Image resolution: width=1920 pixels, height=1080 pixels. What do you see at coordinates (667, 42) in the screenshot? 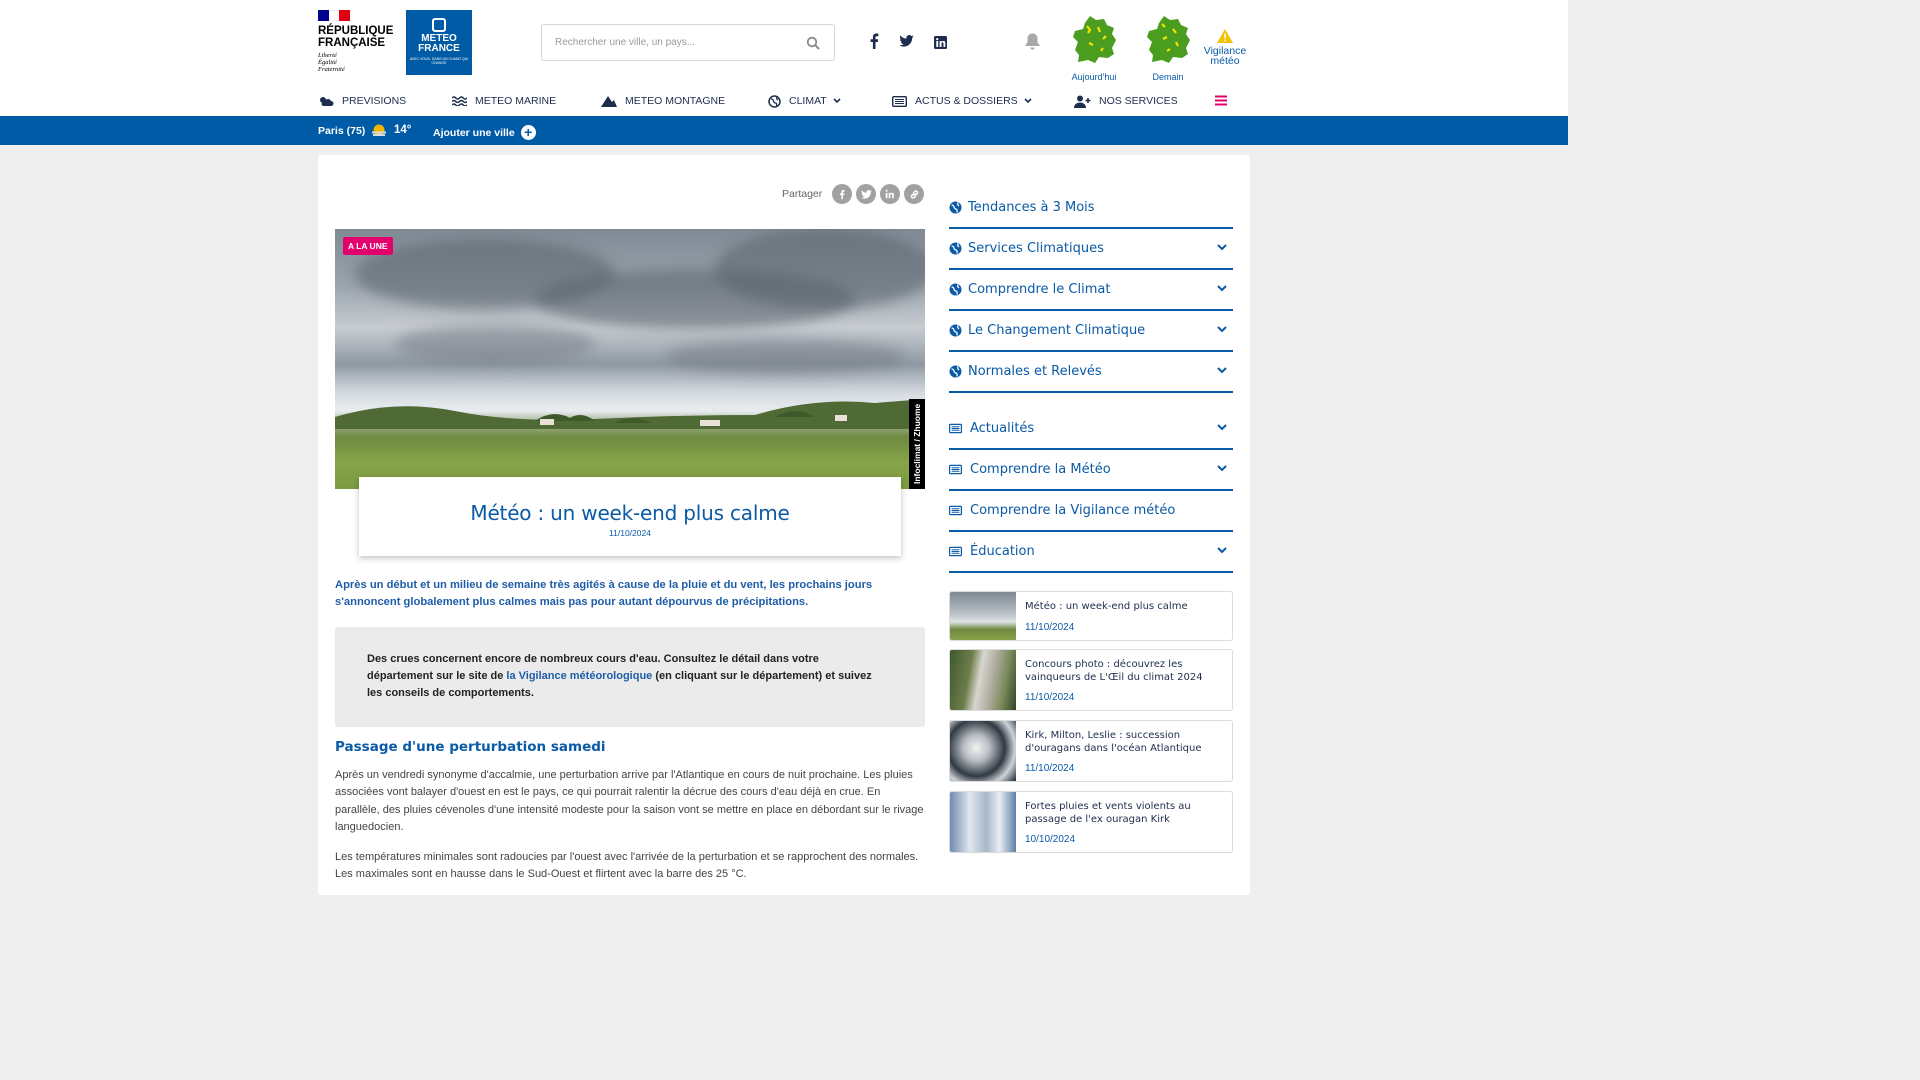
I see `search-input` at bounding box center [667, 42].